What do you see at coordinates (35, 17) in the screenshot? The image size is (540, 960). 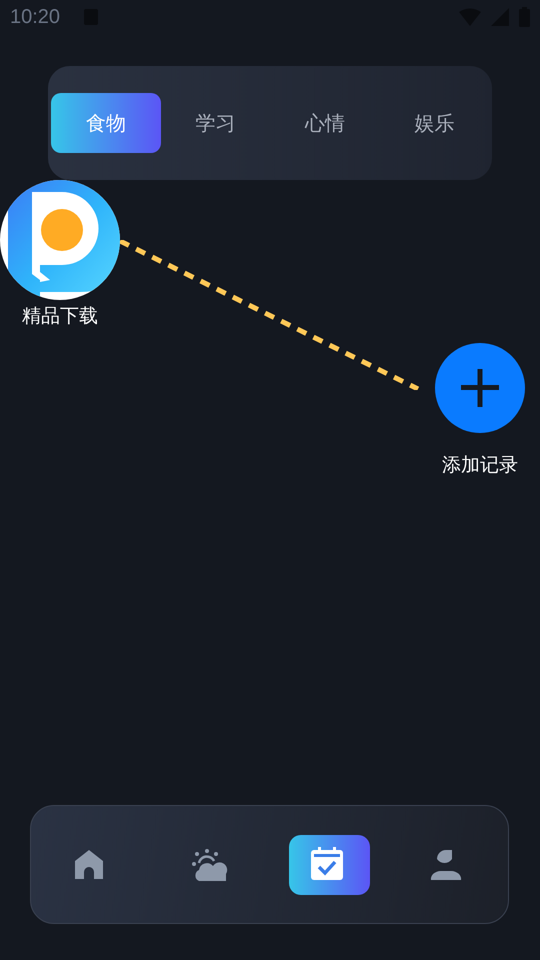 I see `clock-time: 10:20` at bounding box center [35, 17].